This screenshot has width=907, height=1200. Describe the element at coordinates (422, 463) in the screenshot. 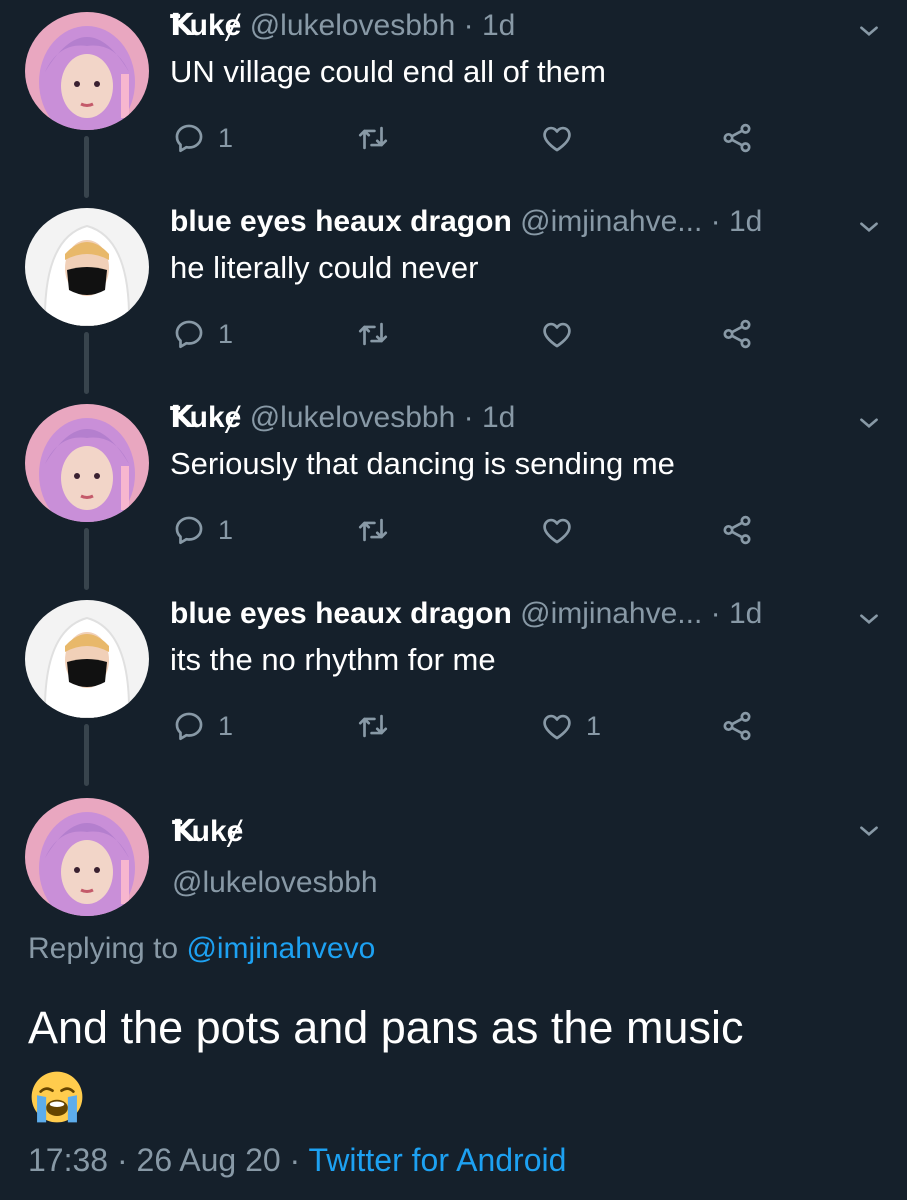

I see `tweet-text: Seriously that dancing is sending me` at that location.